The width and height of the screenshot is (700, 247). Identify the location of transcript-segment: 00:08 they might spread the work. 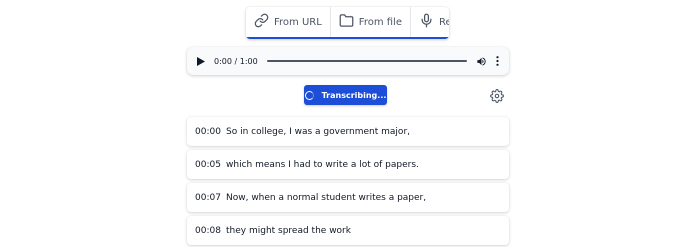
(348, 230).